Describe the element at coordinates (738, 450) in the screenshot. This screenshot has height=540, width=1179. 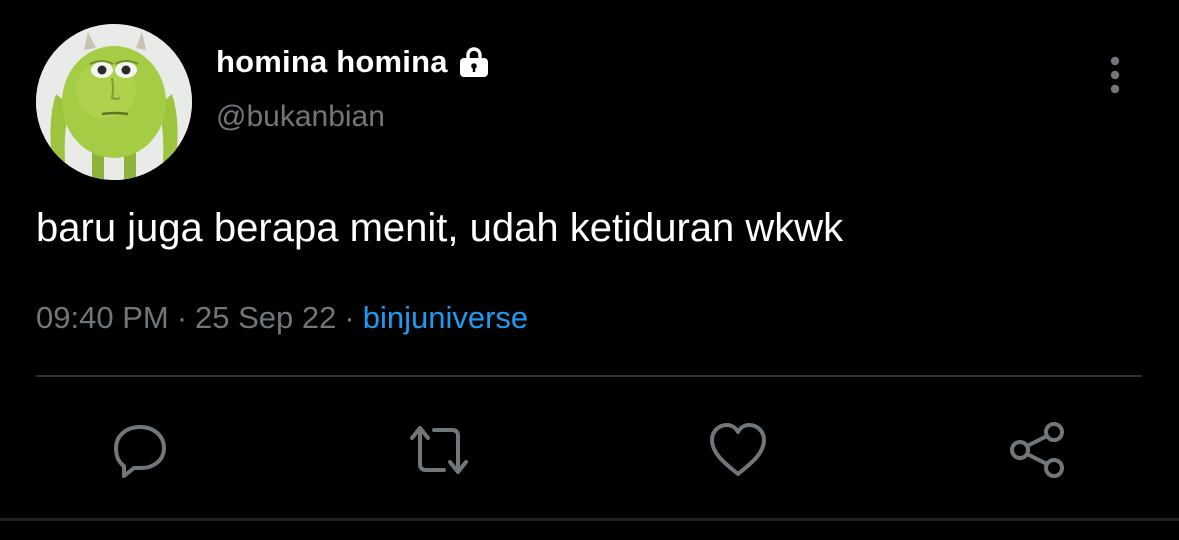
I see `heart-icon` at that location.